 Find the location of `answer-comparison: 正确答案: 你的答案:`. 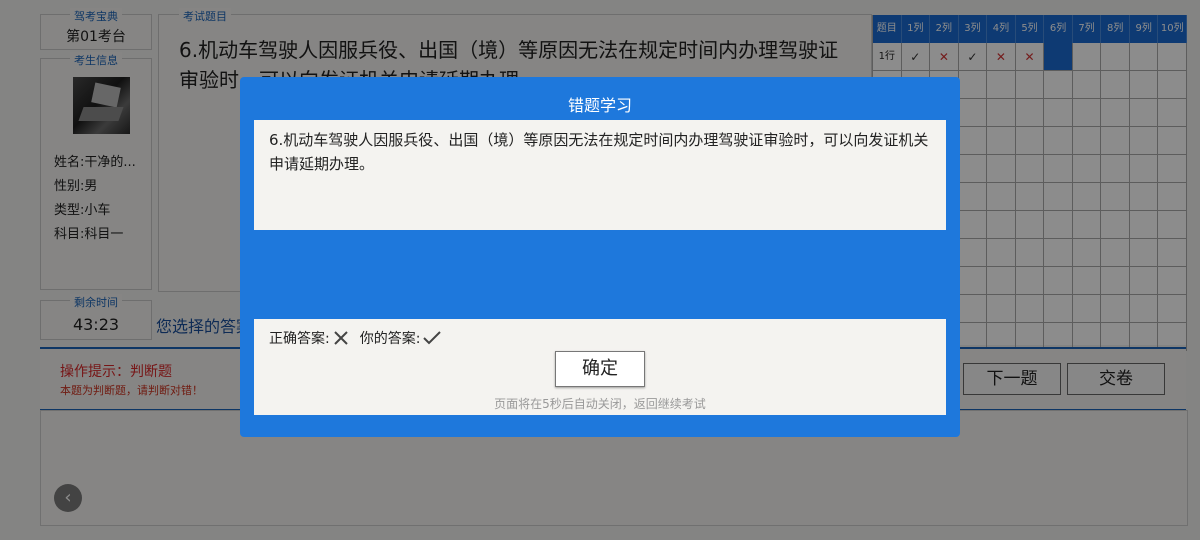

answer-comparison: 正确答案: 你的答案: is located at coordinates (360, 338).